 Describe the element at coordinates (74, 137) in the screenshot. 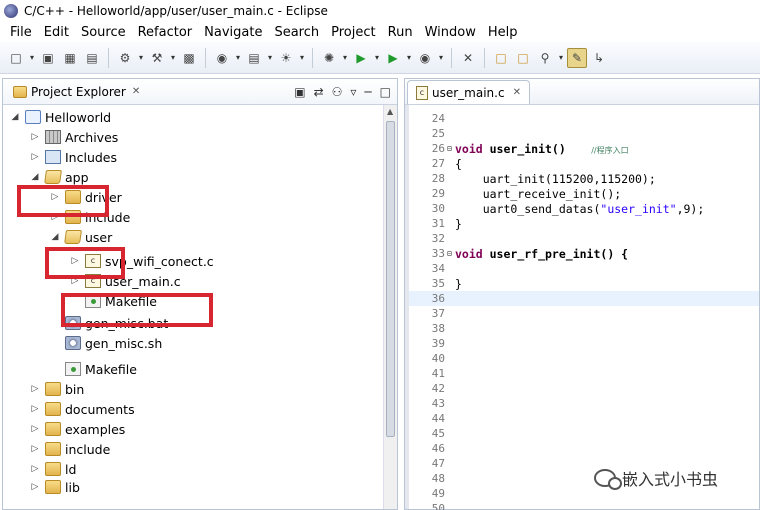

I see `tree-item-archives: ▷ Archives` at that location.